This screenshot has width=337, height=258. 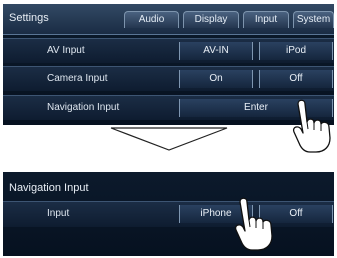 I want to click on ipod-button: iPod, so click(x=296, y=51).